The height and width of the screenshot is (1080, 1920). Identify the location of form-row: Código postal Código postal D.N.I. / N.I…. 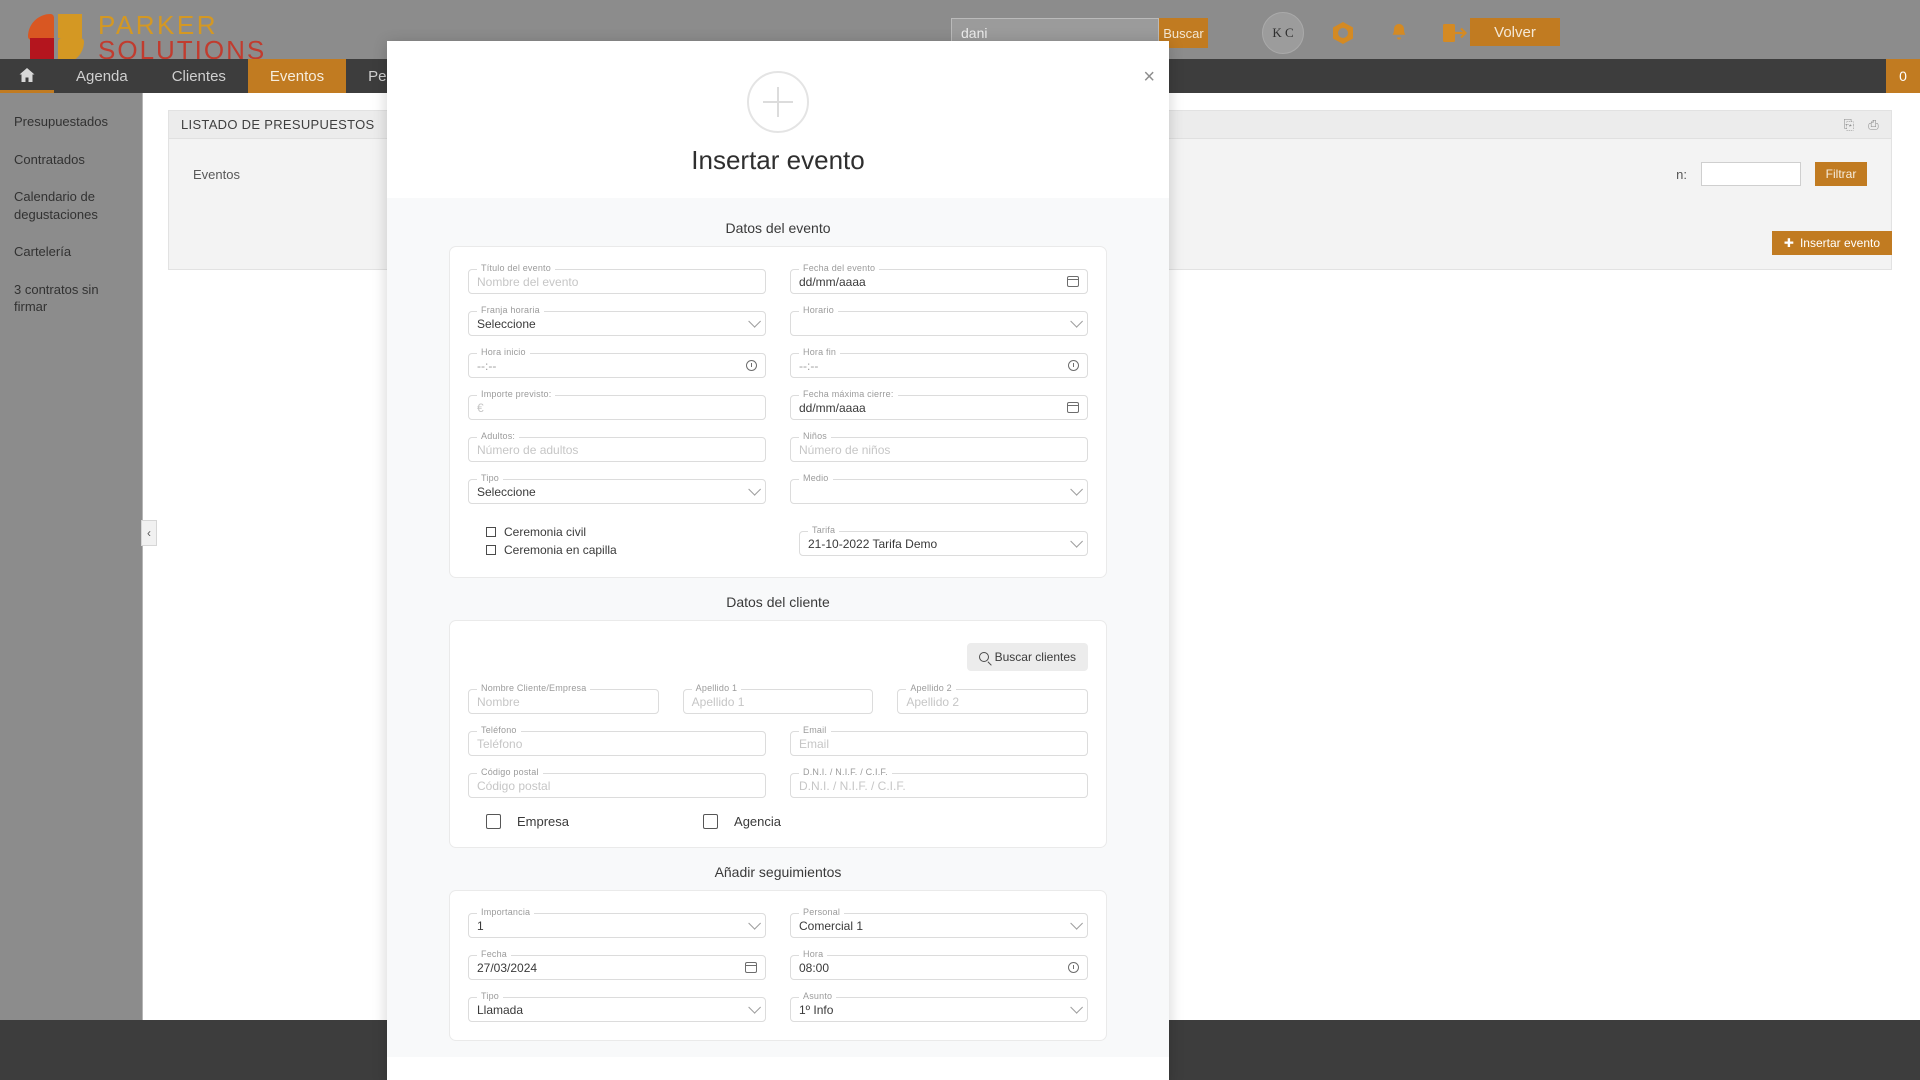
(778, 782).